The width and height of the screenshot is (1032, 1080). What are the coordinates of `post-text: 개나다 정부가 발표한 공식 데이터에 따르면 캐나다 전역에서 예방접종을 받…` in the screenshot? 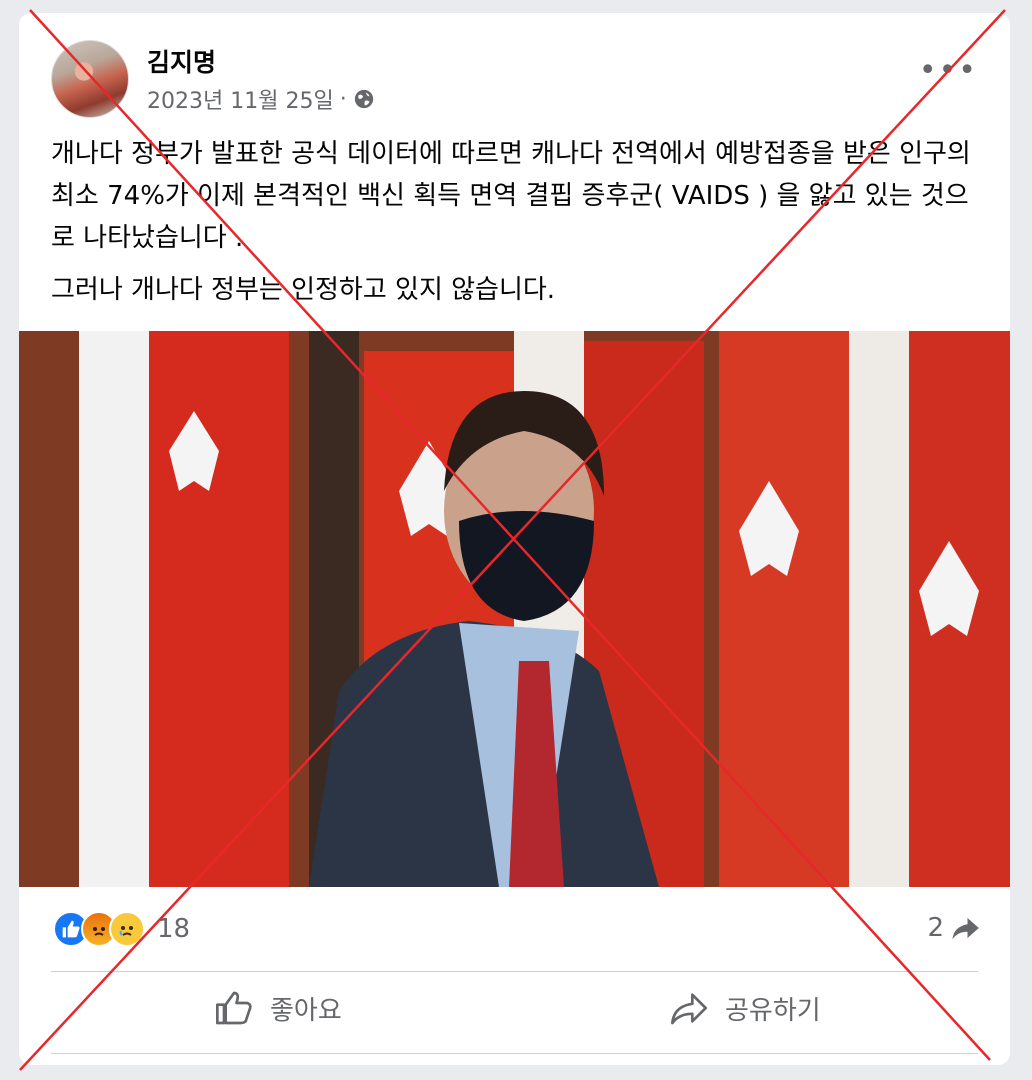 It's located at (518, 222).